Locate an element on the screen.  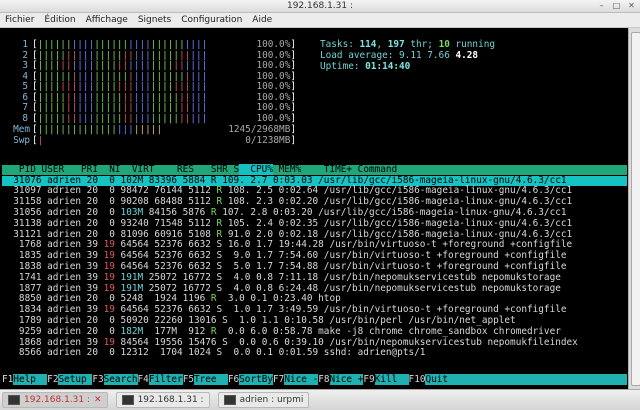
cell-ni: 0 is located at coordinates (106, 223).